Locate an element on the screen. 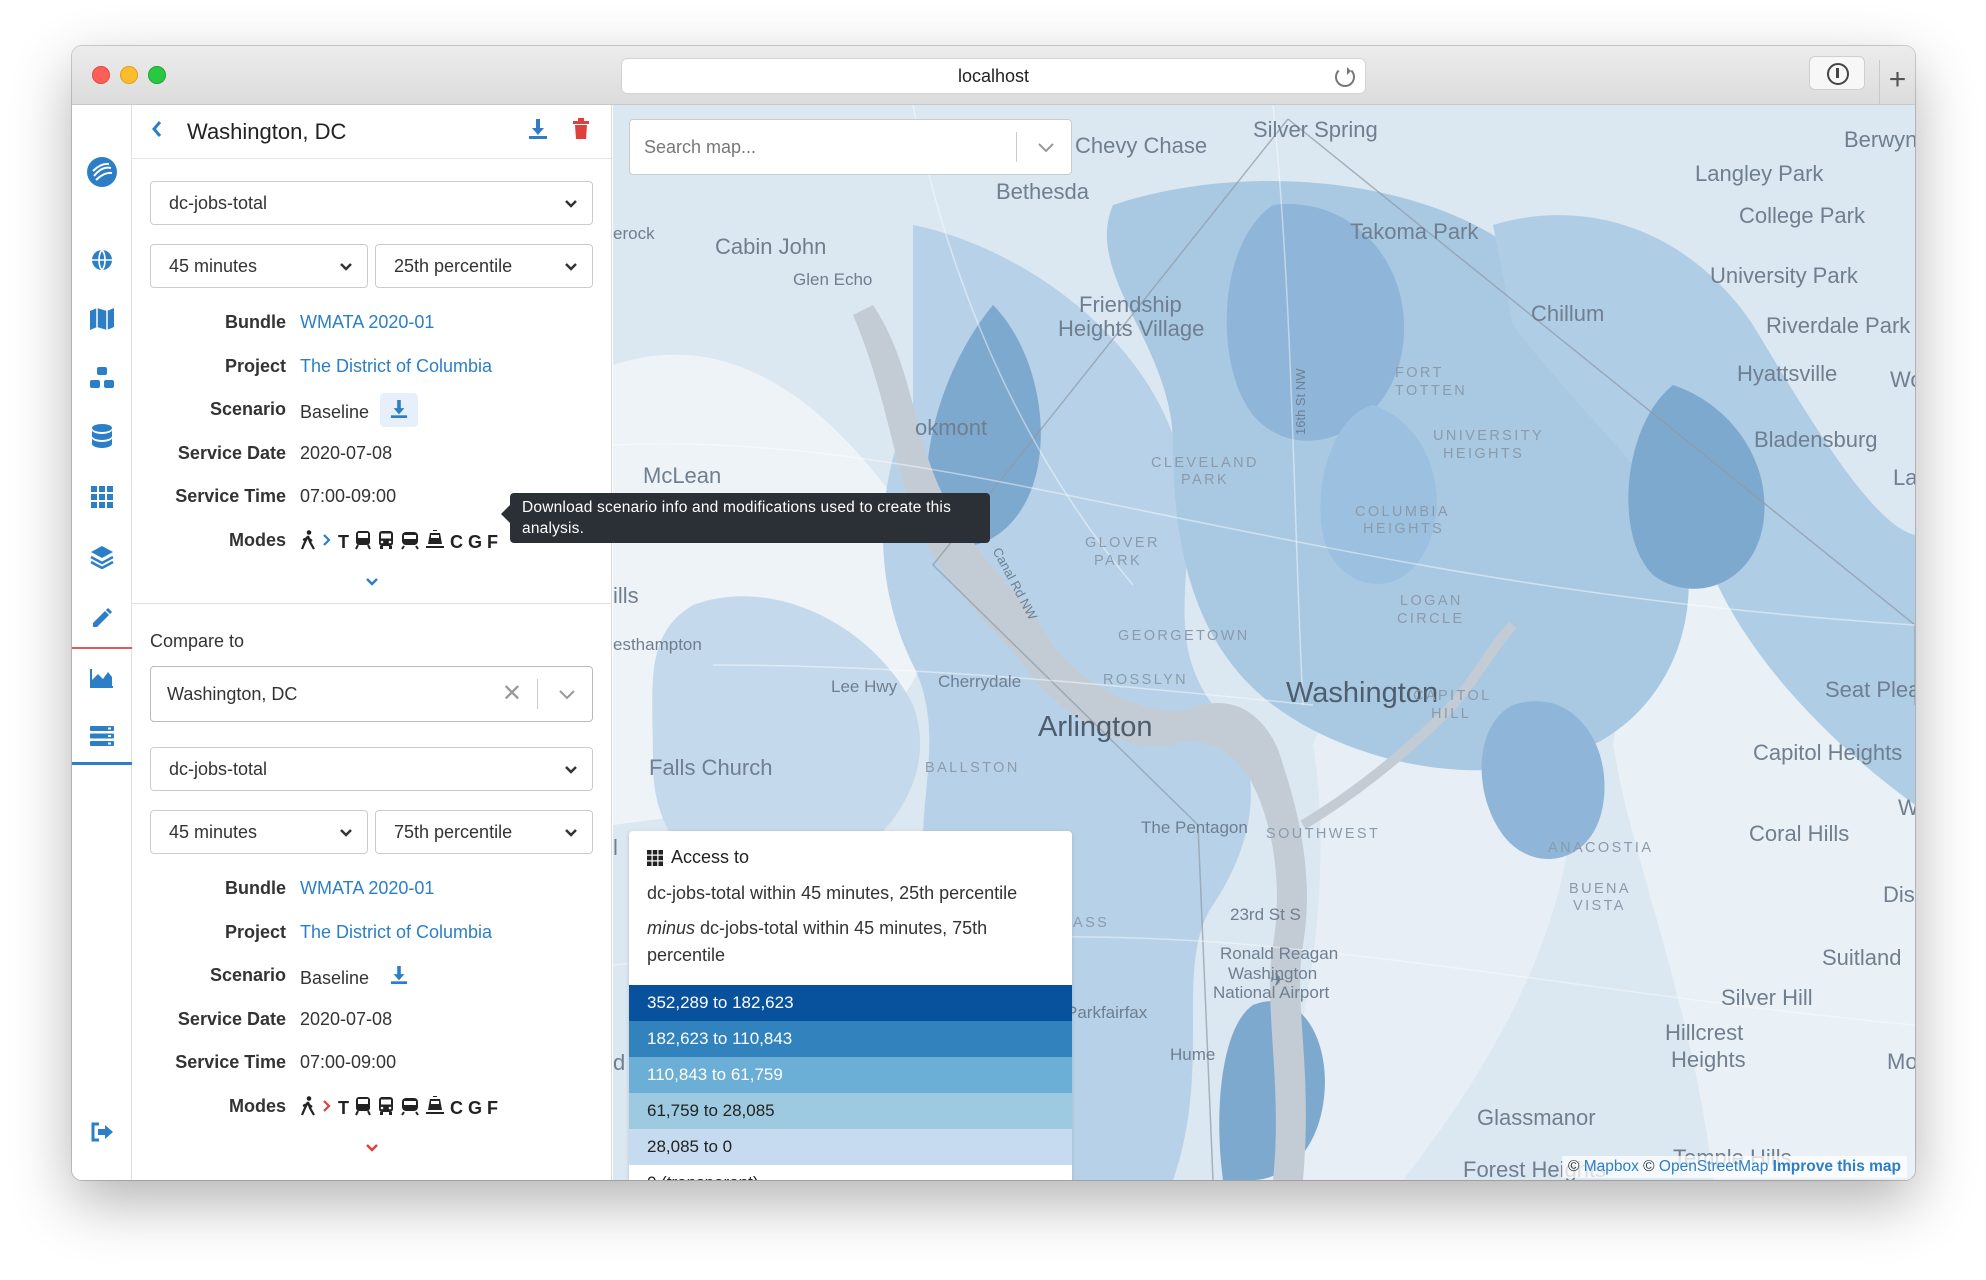 The height and width of the screenshot is (1280, 1986). map-label: Suitland is located at coordinates (1862, 957).